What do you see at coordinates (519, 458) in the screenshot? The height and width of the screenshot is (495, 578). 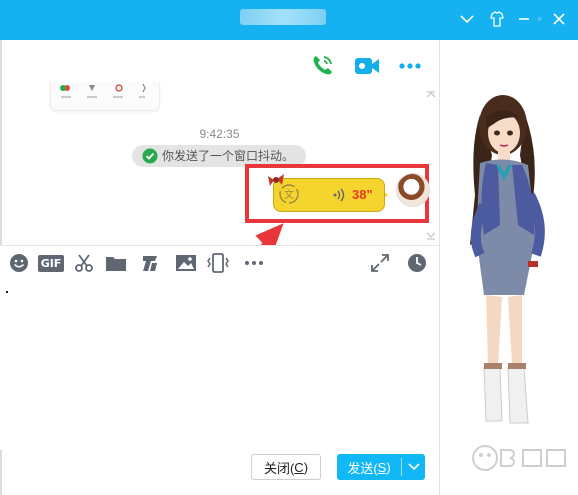 I see `watermark-logo` at bounding box center [519, 458].